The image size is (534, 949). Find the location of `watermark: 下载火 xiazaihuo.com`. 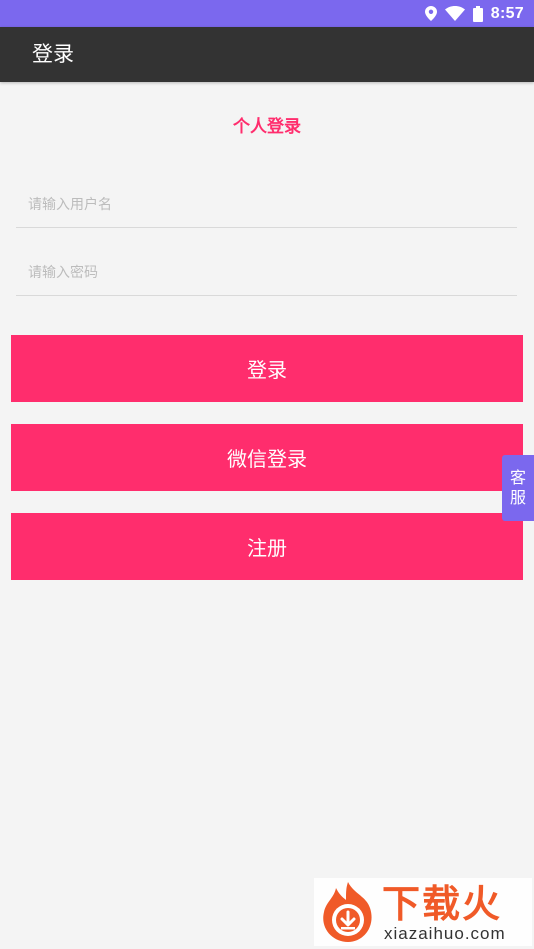

watermark: 下载火 xiazaihuo.com is located at coordinates (423, 912).